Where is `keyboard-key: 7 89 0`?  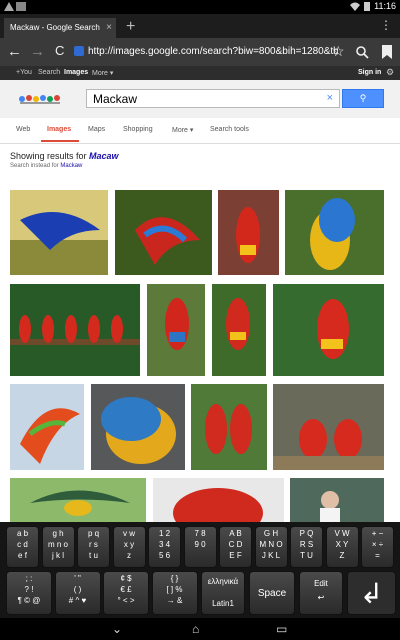 keyboard-key: 7 89 0 is located at coordinates (200, 547).